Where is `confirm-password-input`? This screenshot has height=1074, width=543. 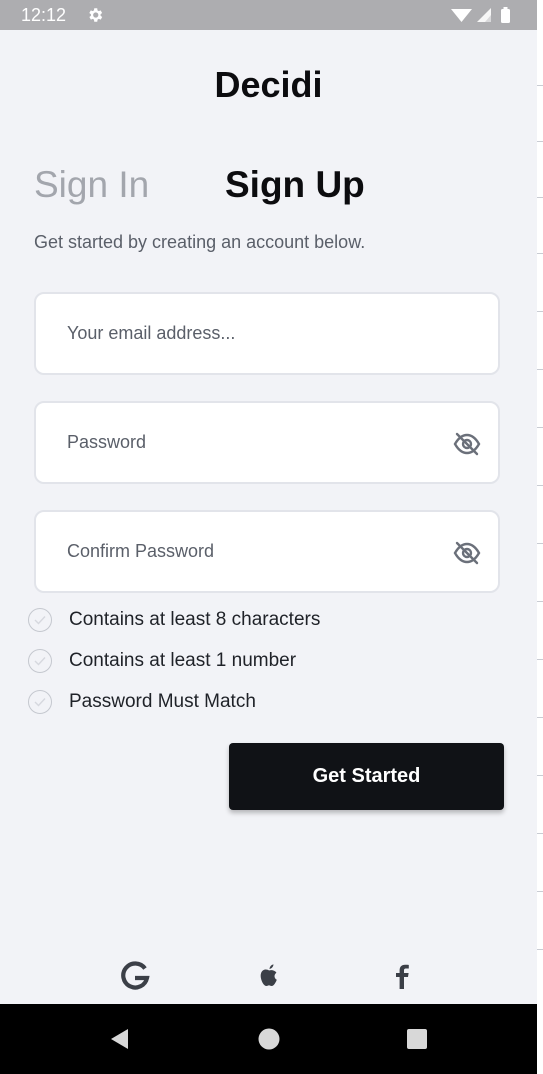
confirm-password-input is located at coordinates (257, 551).